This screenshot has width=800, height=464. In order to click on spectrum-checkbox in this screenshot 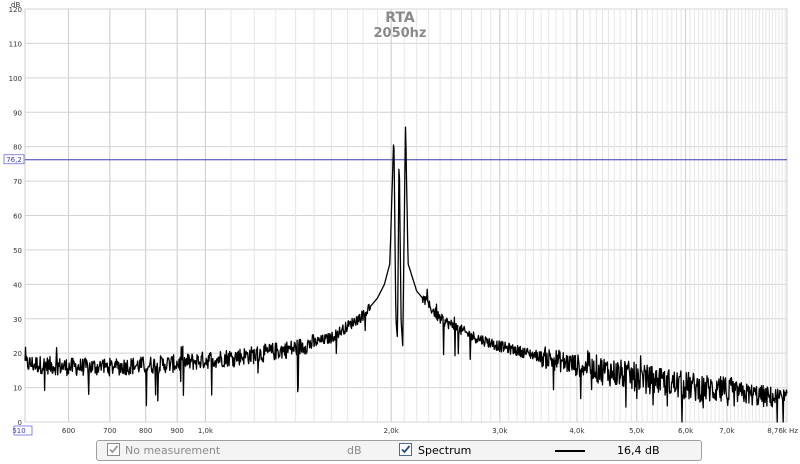, I will do `click(405, 449)`.